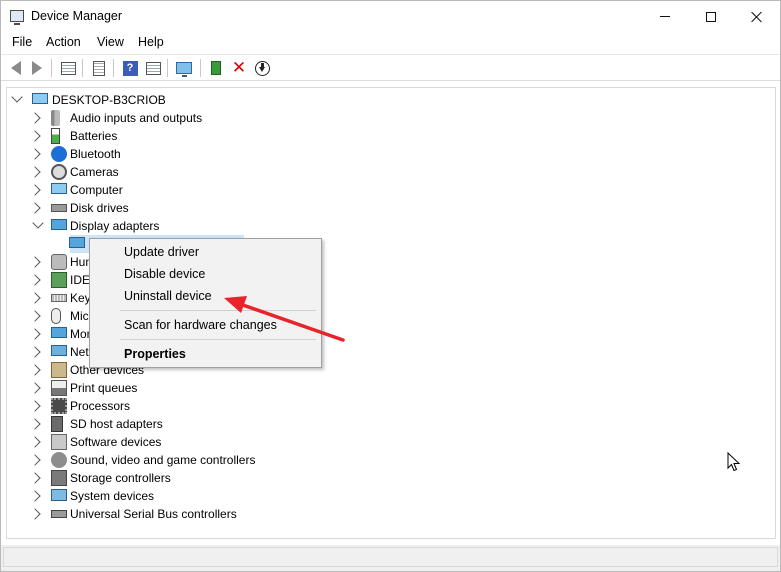 The height and width of the screenshot is (572, 781). Describe the element at coordinates (184, 68) in the screenshot. I see `scan-hardware-button` at that location.